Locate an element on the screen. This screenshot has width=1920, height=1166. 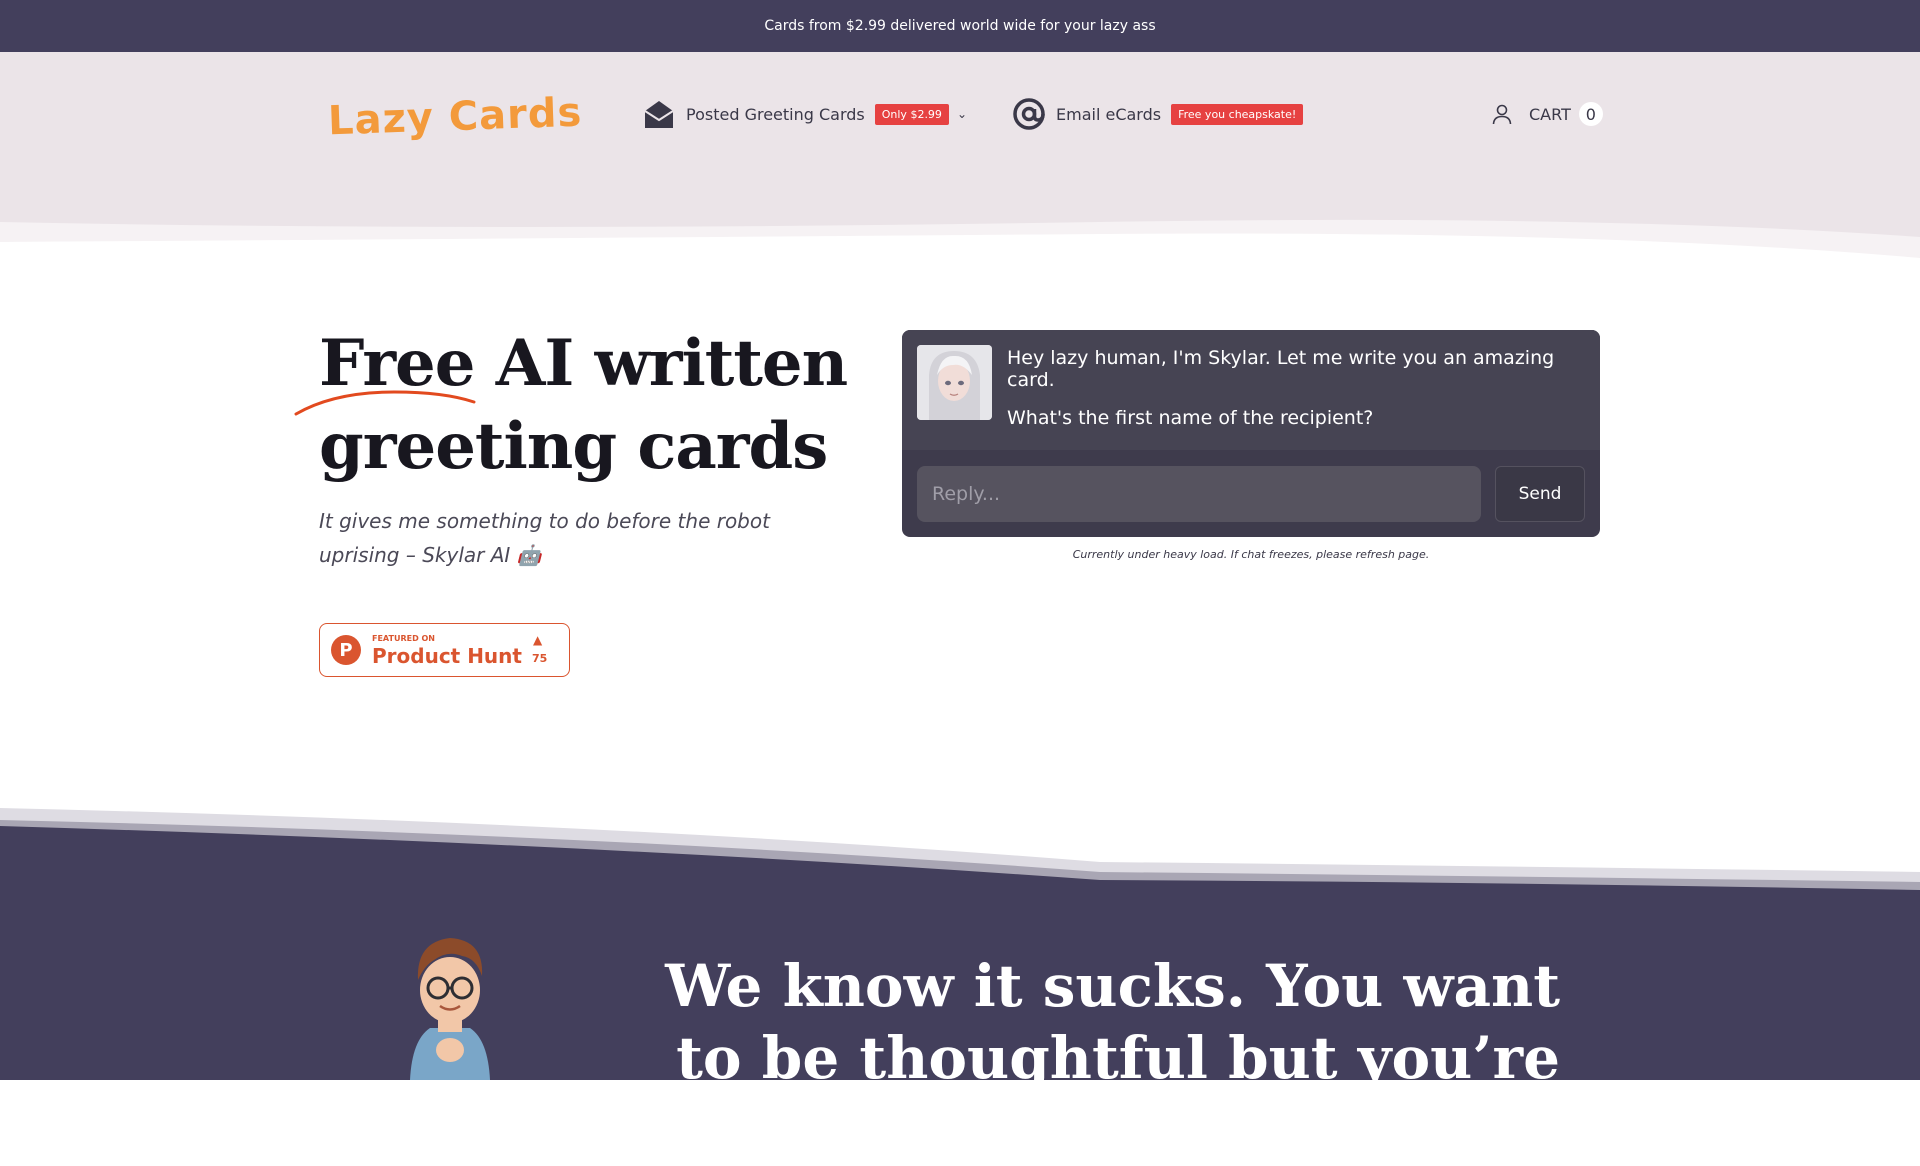
send-button: Send is located at coordinates (1540, 494).